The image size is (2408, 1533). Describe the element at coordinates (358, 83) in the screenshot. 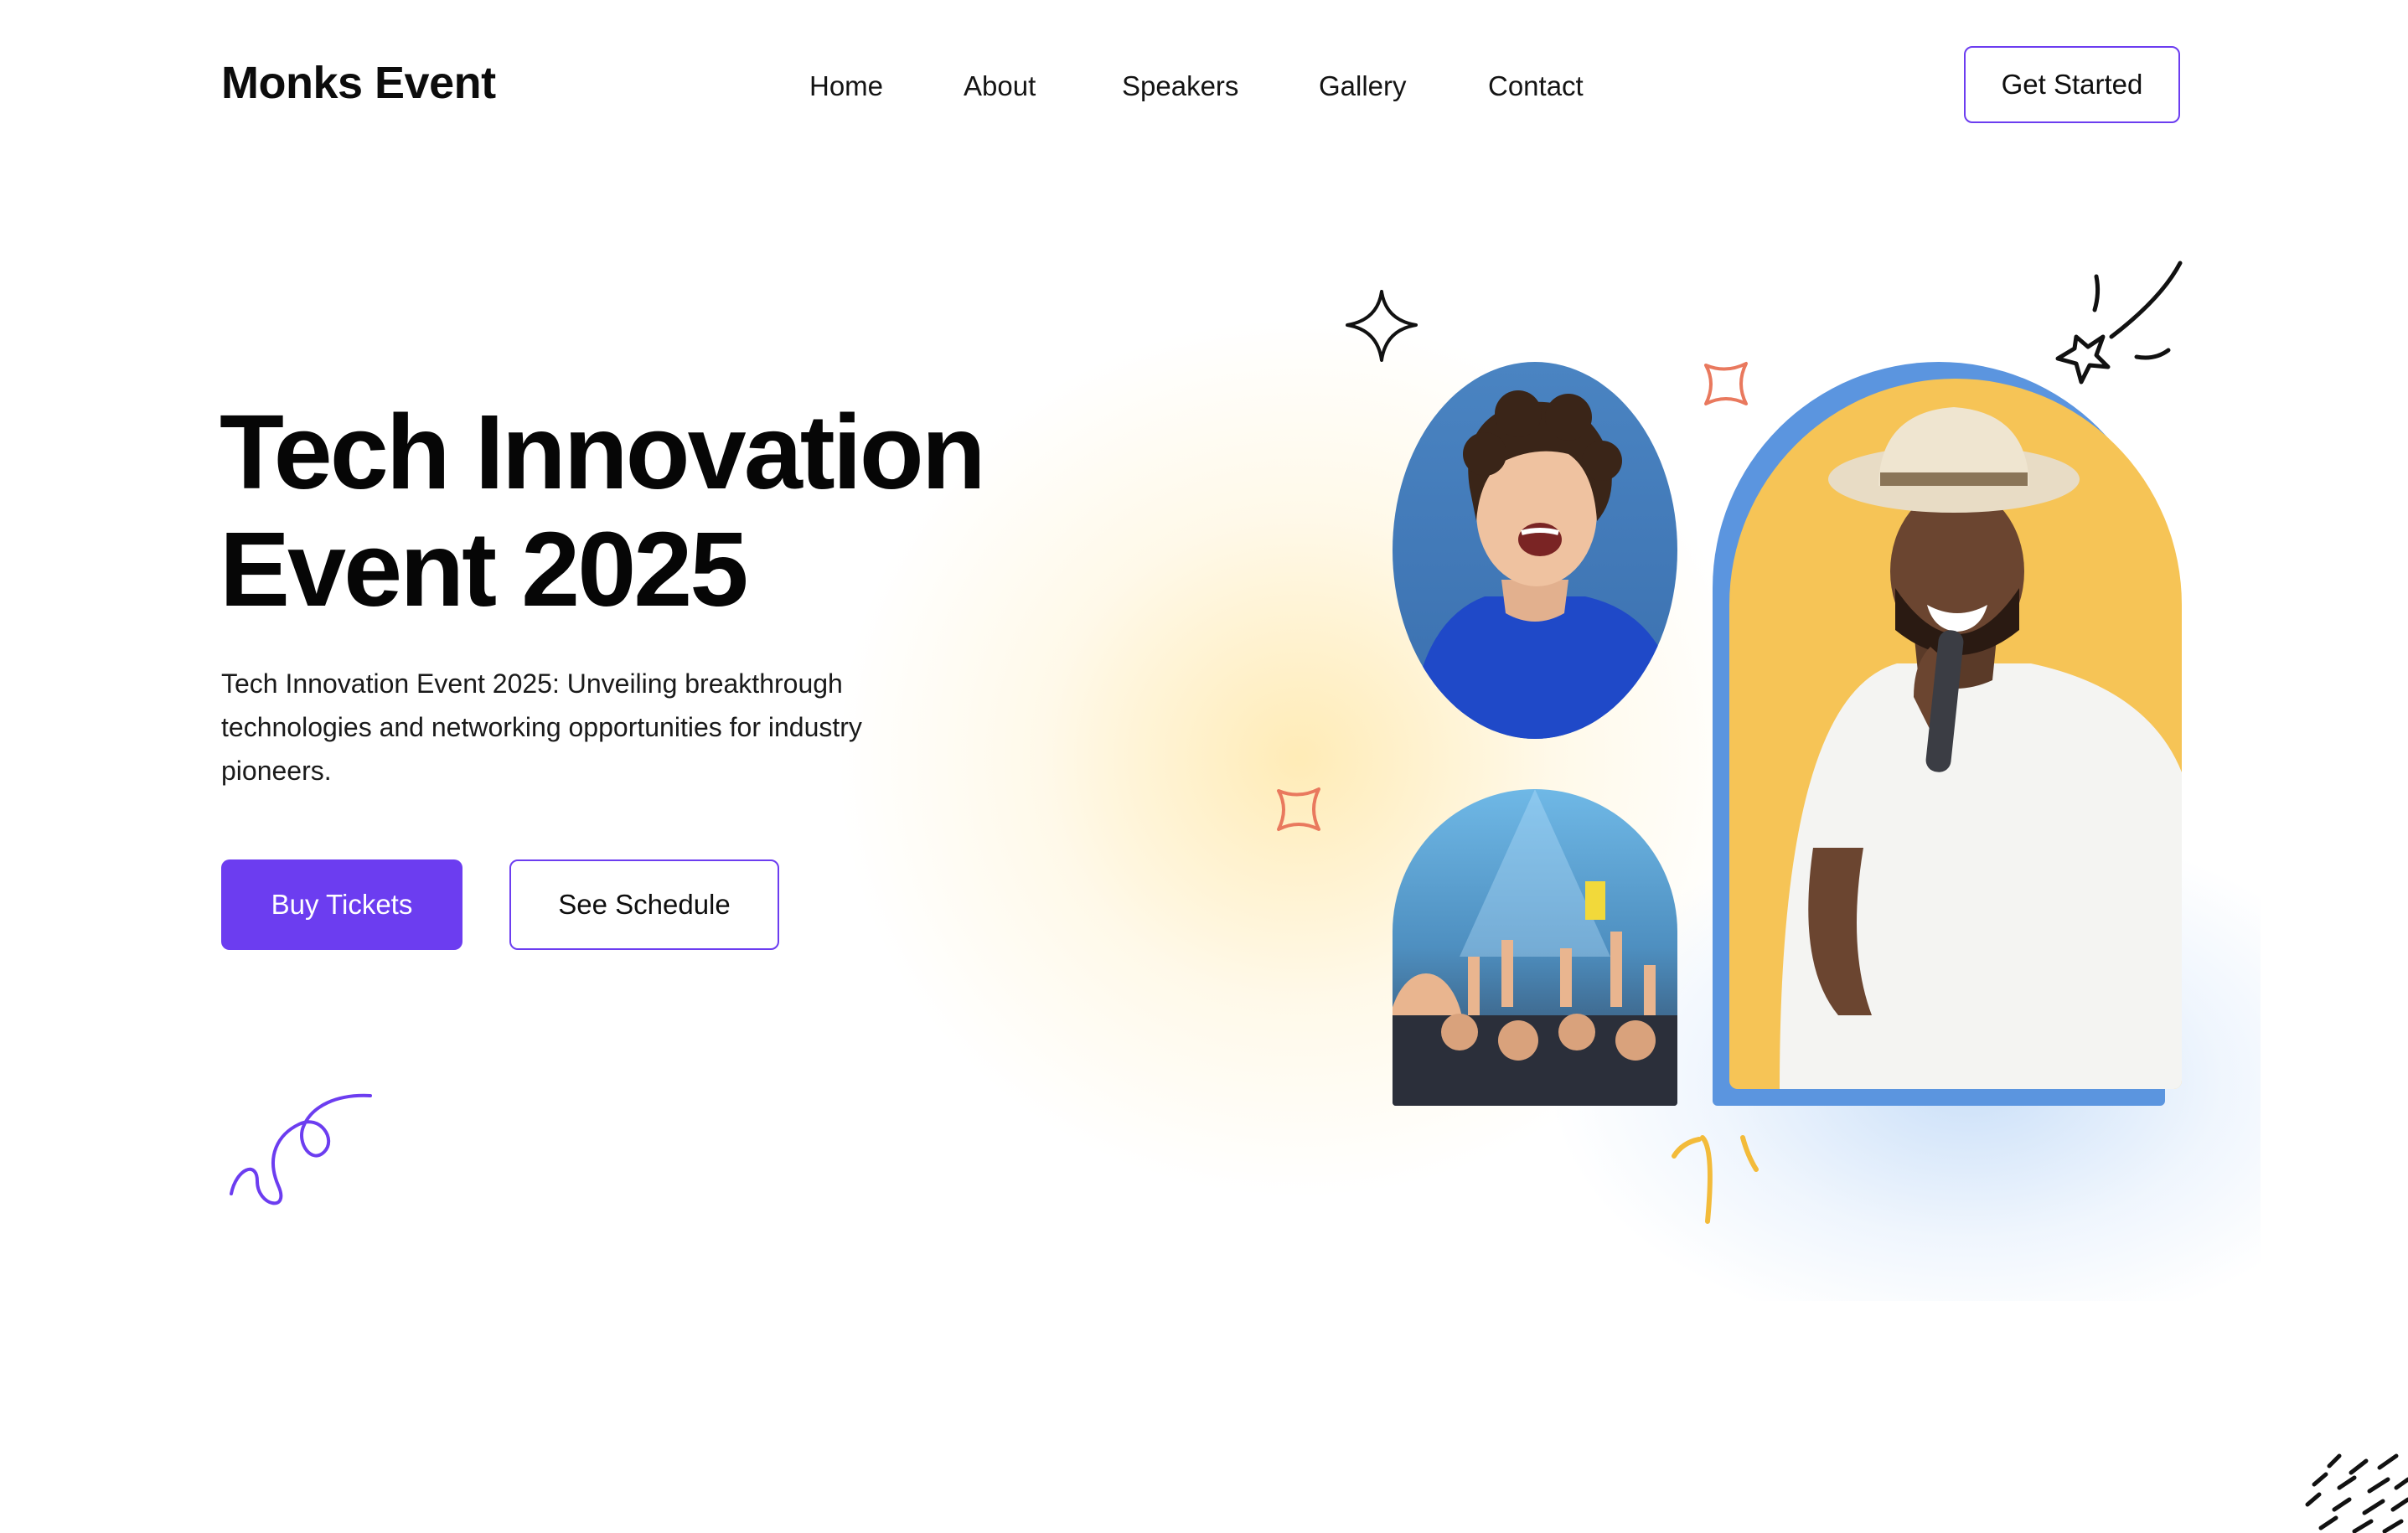

I see `logo: Monks Event` at that location.